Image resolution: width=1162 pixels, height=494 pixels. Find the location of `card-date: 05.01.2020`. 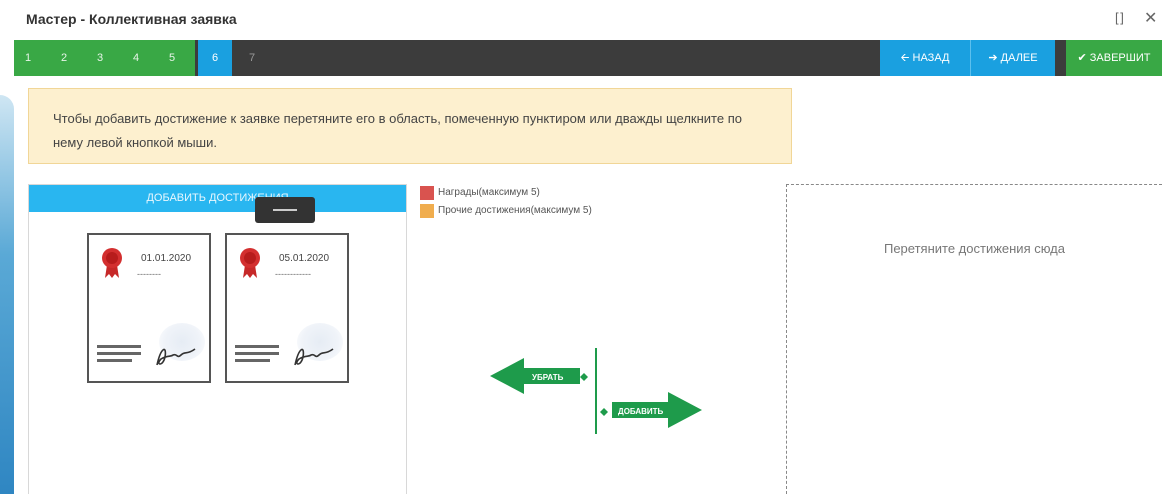

card-date: 05.01.2020 is located at coordinates (304, 258).